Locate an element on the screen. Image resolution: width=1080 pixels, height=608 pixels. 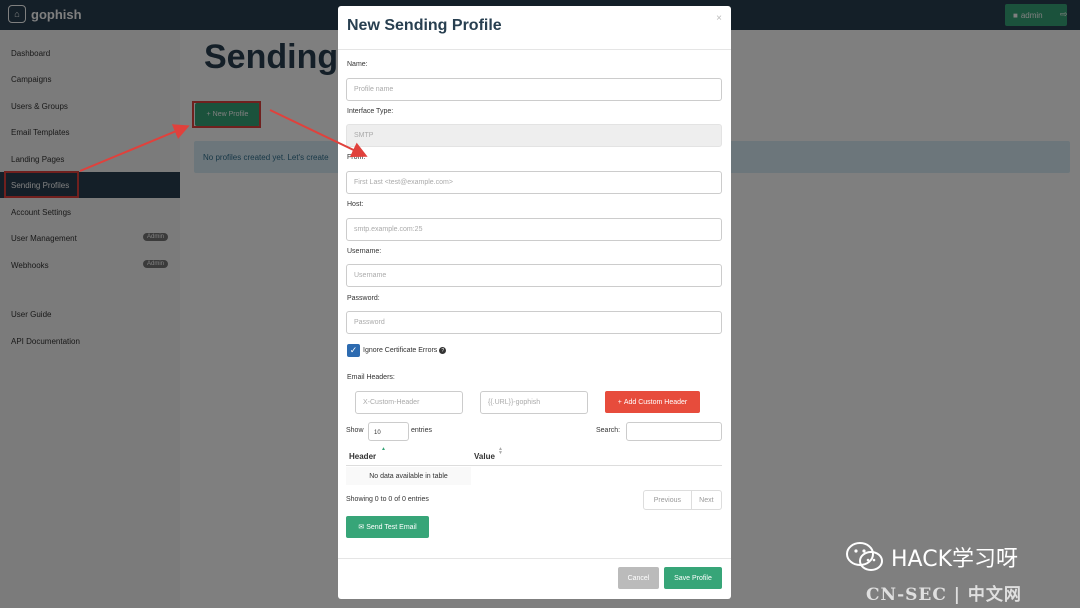
table-info: Showing 0 to 0 of 0 entries is located at coordinates (387, 499).